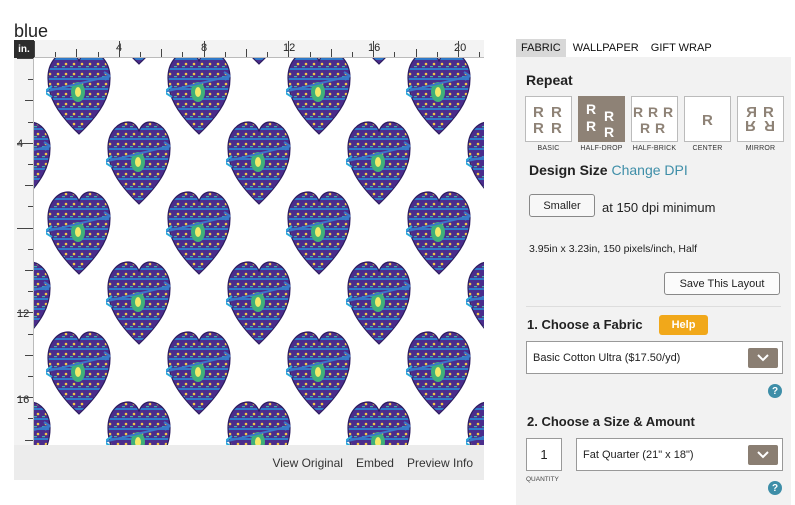 The height and width of the screenshot is (505, 795). I want to click on repeat-option-mirror: R R R R MIRROR, so click(760, 124).